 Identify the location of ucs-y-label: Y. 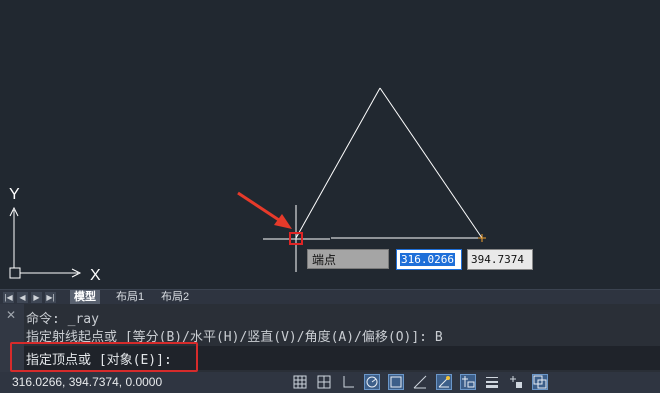
(14, 194).